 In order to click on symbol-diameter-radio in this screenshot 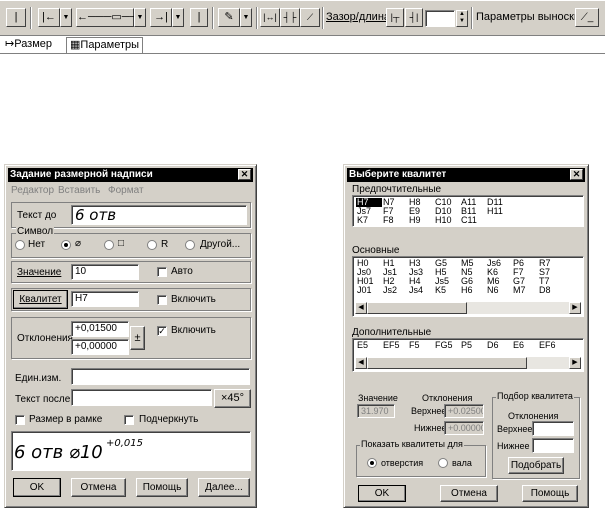, I will do `click(66, 245)`.